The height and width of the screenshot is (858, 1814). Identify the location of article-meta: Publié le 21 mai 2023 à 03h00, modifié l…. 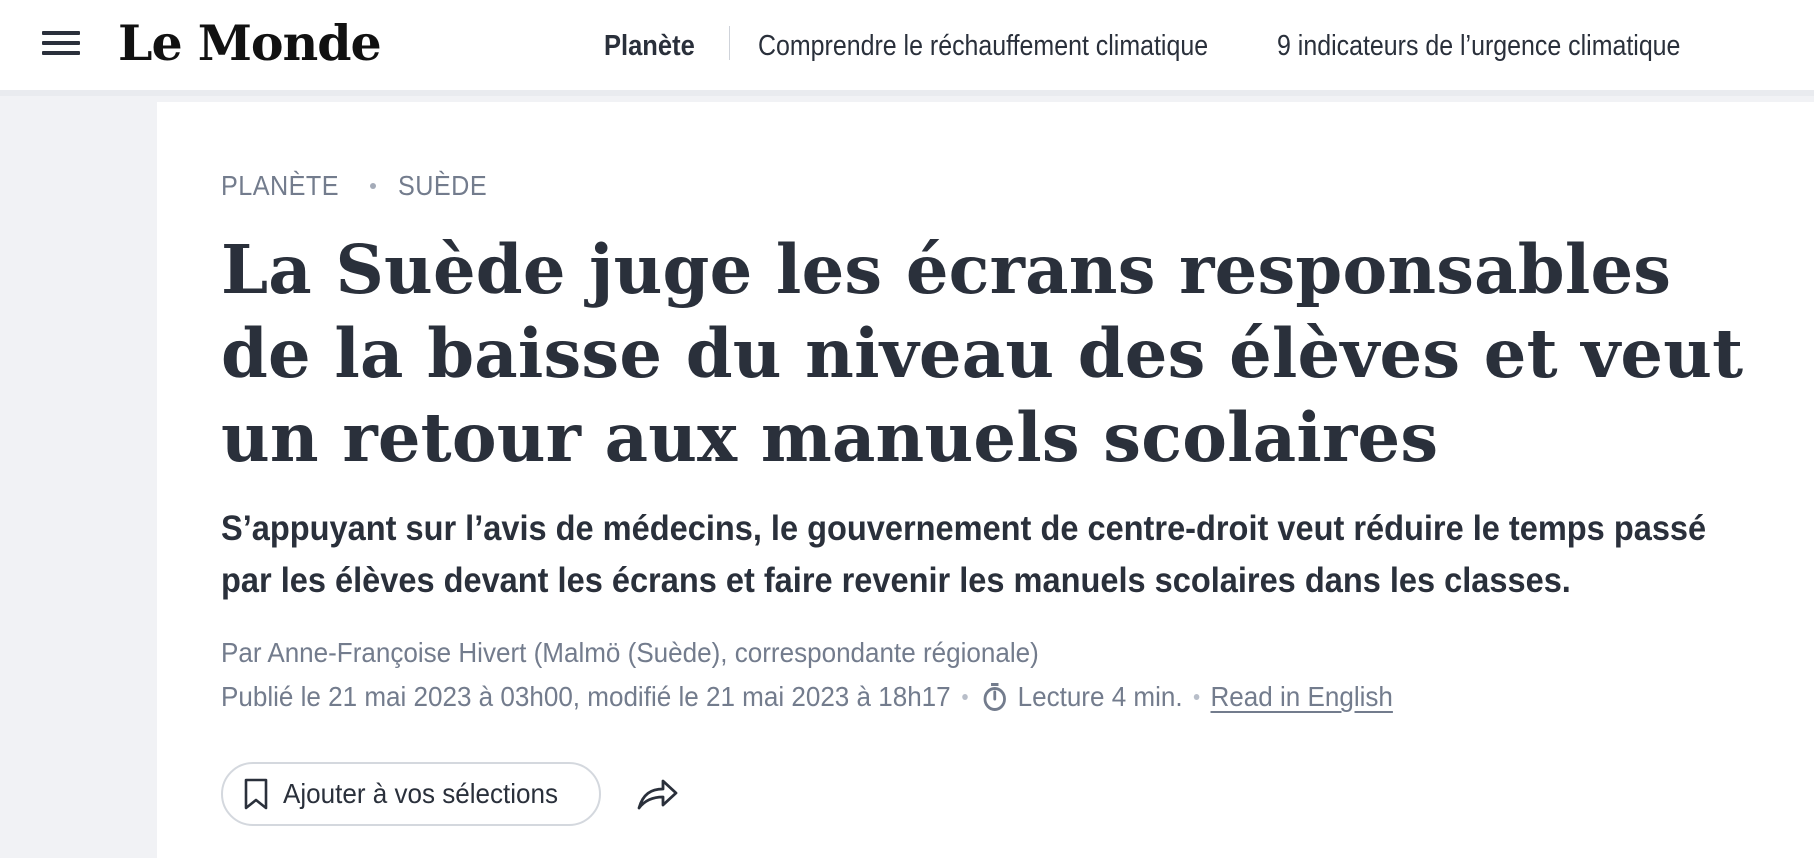
(807, 697).